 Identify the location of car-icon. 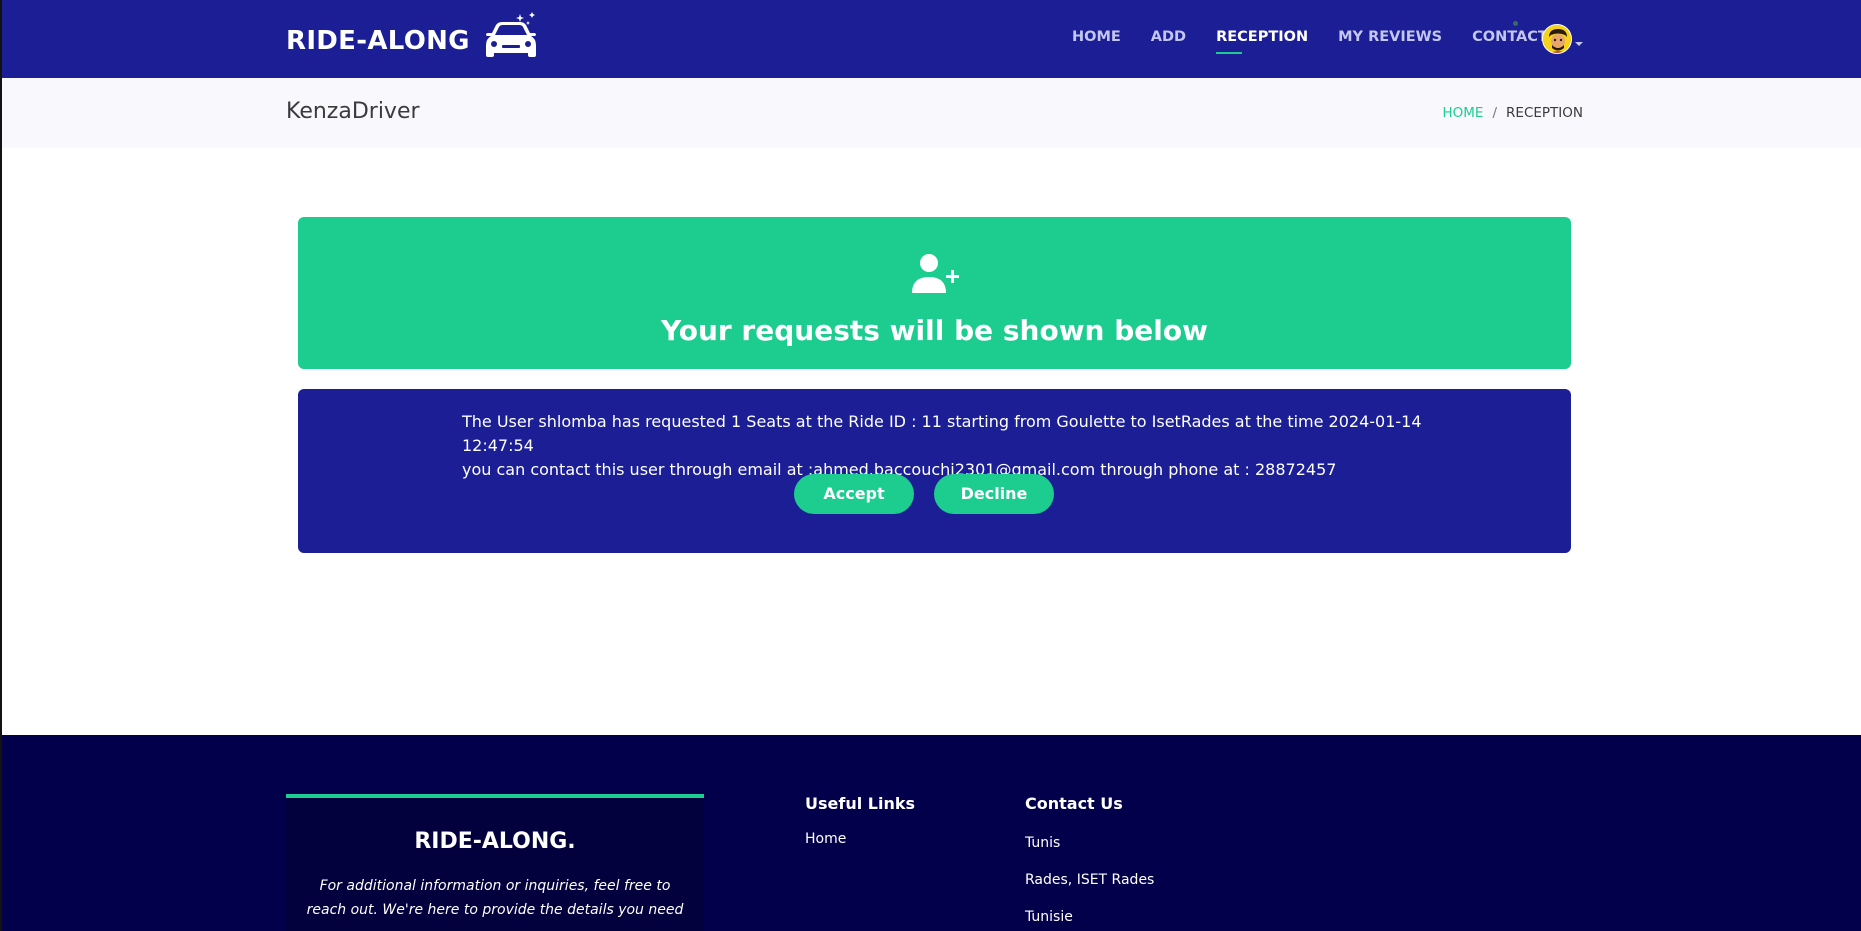
(510, 34).